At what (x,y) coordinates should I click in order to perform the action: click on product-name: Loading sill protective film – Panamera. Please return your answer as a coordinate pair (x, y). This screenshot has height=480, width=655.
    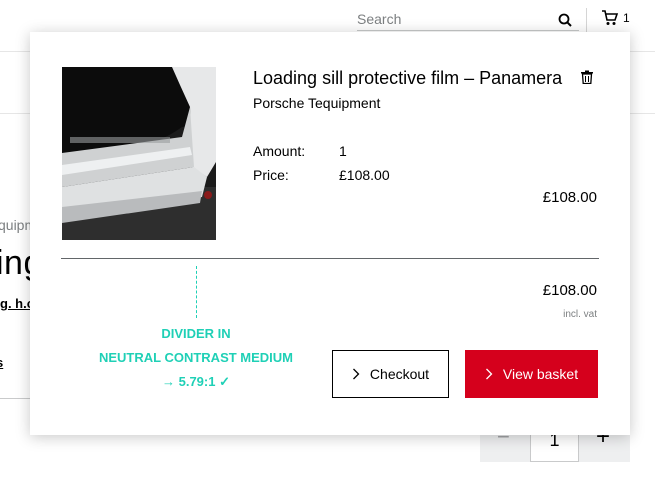
    Looking at the image, I should click on (407, 78).